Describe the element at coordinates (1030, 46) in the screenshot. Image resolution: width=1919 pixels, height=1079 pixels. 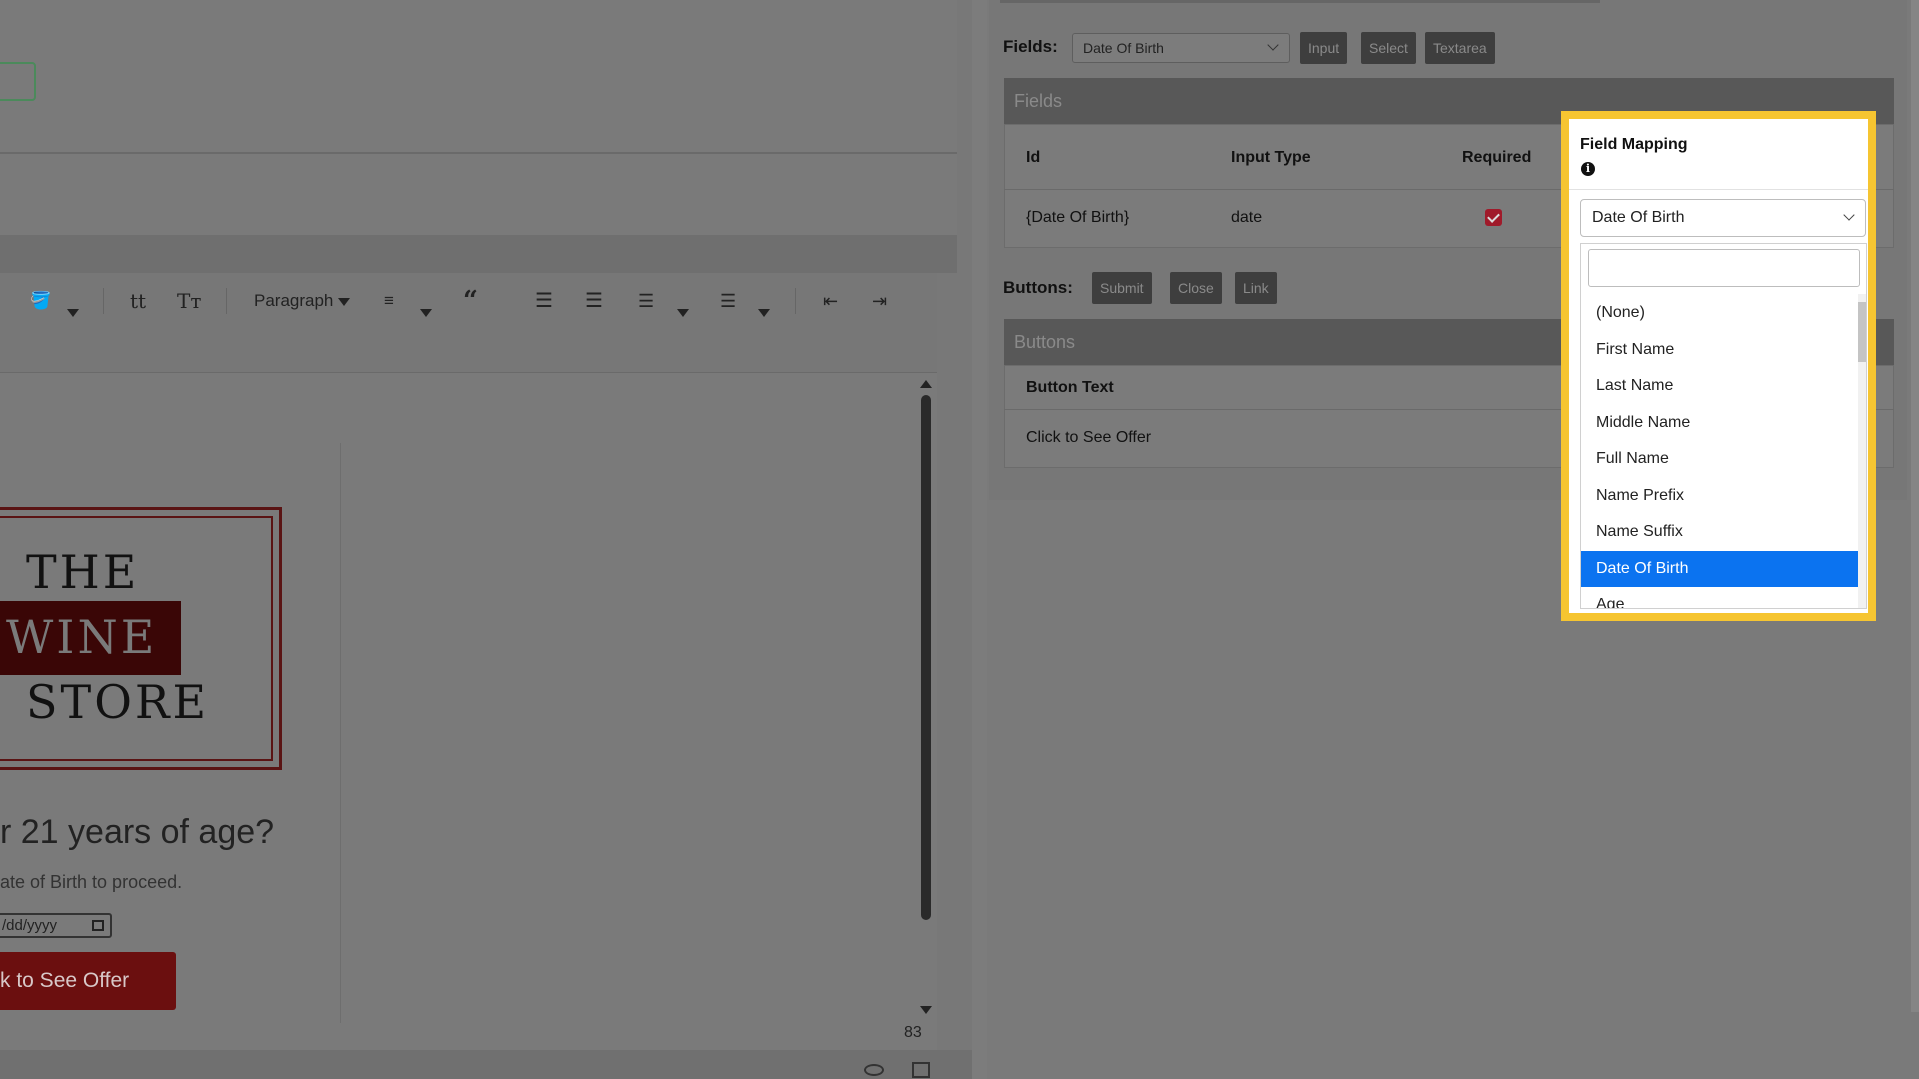
I see `fields-label: Fields:` at that location.